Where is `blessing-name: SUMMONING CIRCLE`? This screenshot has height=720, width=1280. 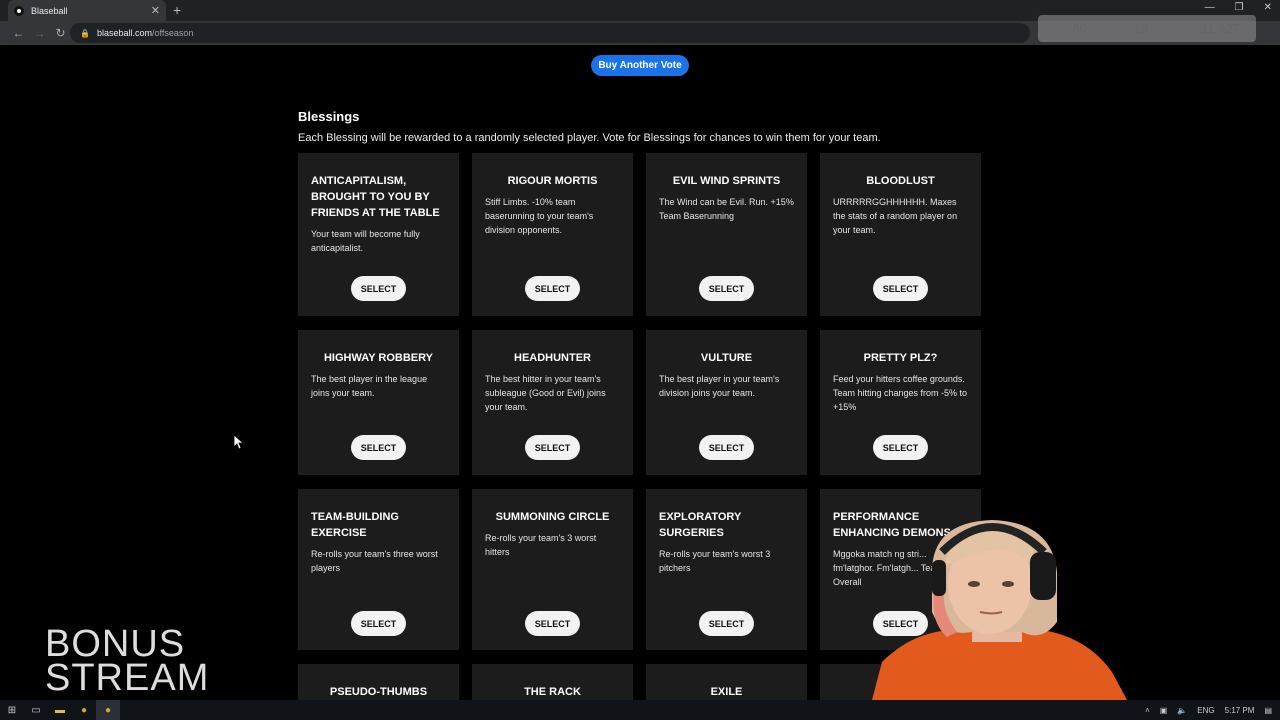 blessing-name: SUMMONING CIRCLE is located at coordinates (552, 517).